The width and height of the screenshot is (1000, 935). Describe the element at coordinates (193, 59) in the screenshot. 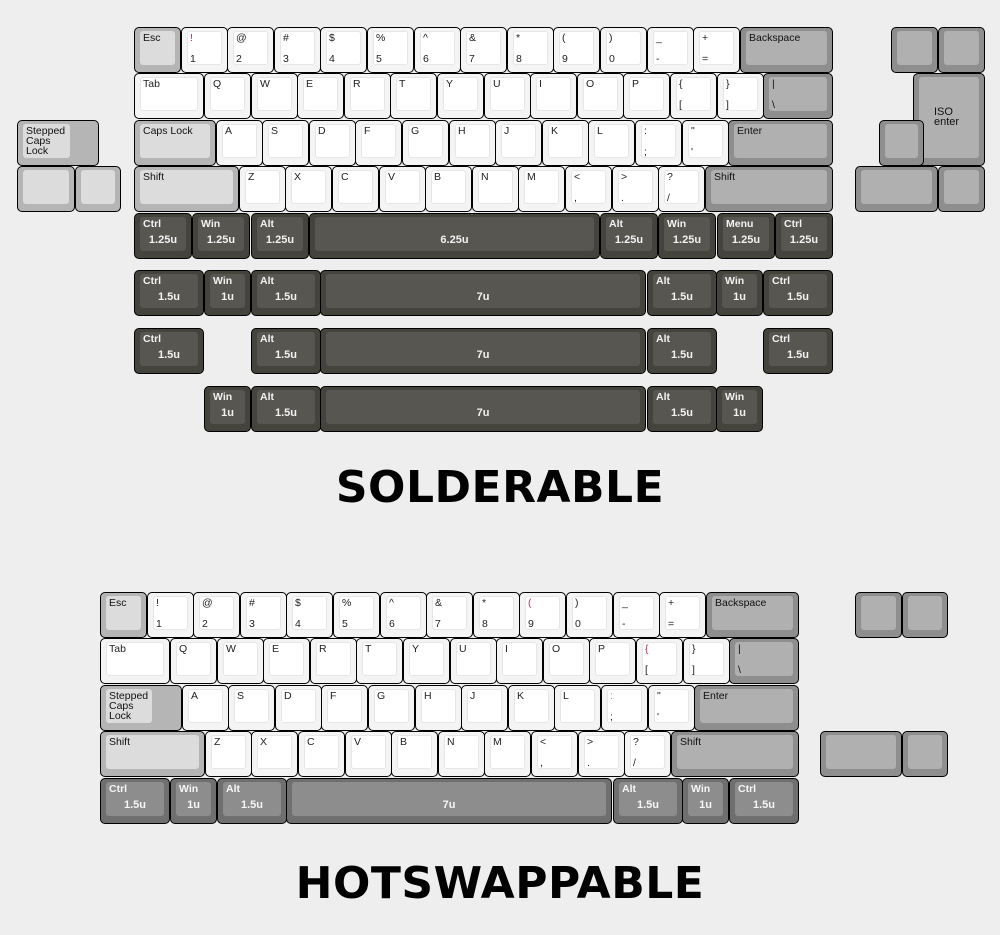

I see `key-legend-bottom: 1` at that location.